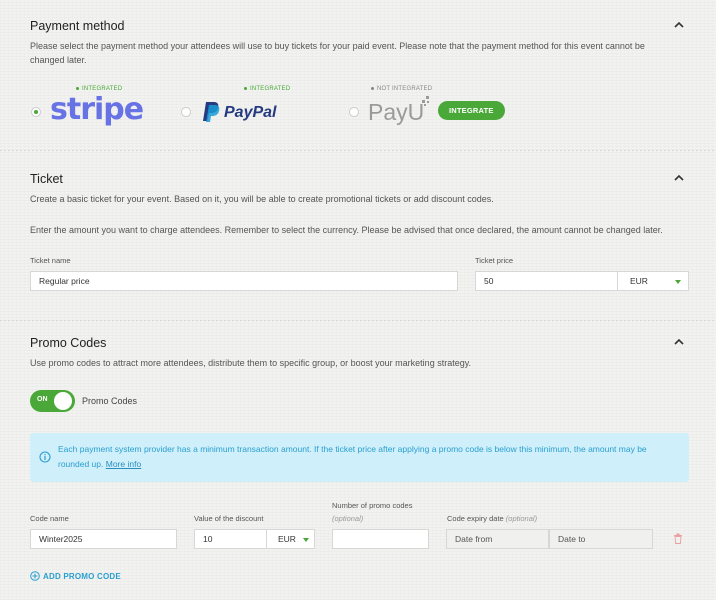 This screenshot has width=716, height=600. What do you see at coordinates (103, 539) in the screenshot?
I see `code-name-input: Winter2025` at bounding box center [103, 539].